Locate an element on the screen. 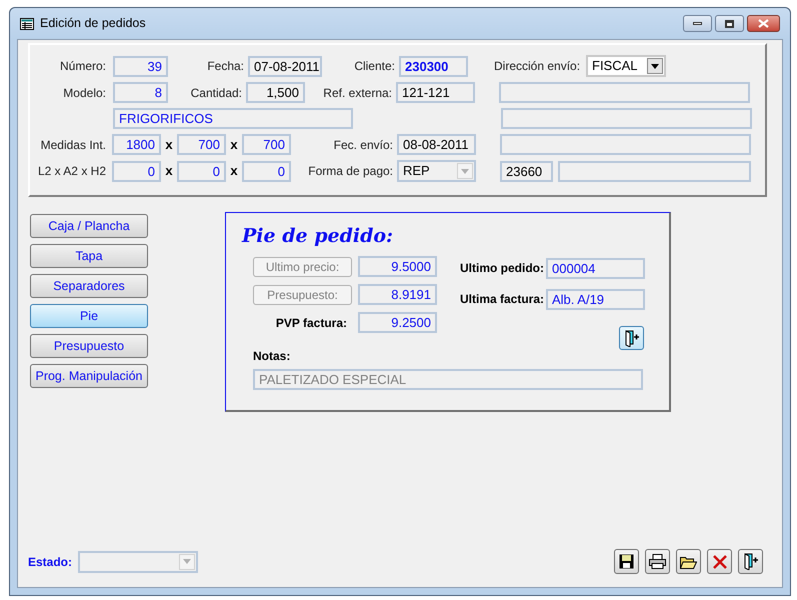 The height and width of the screenshot is (600, 797). close-button is located at coordinates (763, 23).